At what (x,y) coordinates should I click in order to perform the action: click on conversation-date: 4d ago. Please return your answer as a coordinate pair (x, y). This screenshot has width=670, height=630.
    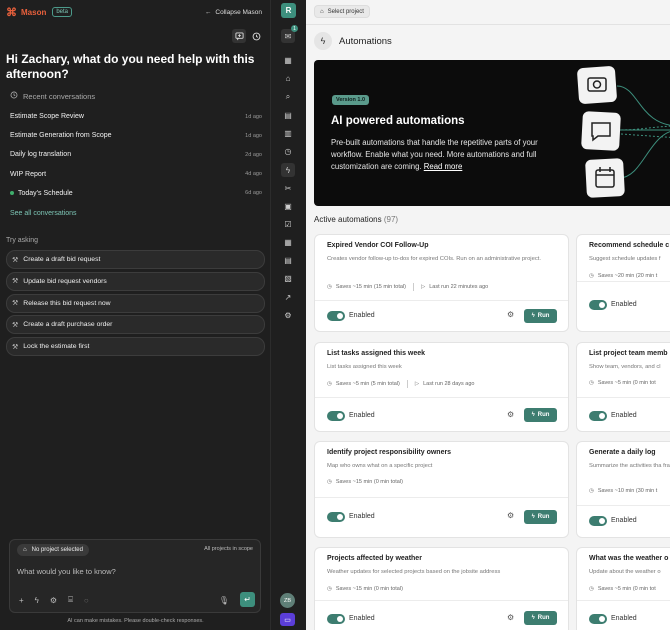
    Looking at the image, I should click on (253, 174).